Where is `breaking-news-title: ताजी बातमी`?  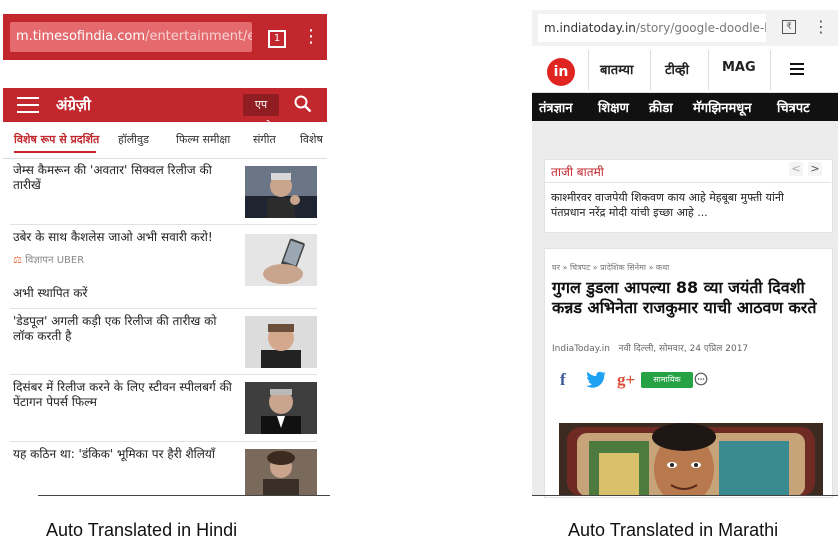 breaking-news-title: ताजी बातमी is located at coordinates (577, 172).